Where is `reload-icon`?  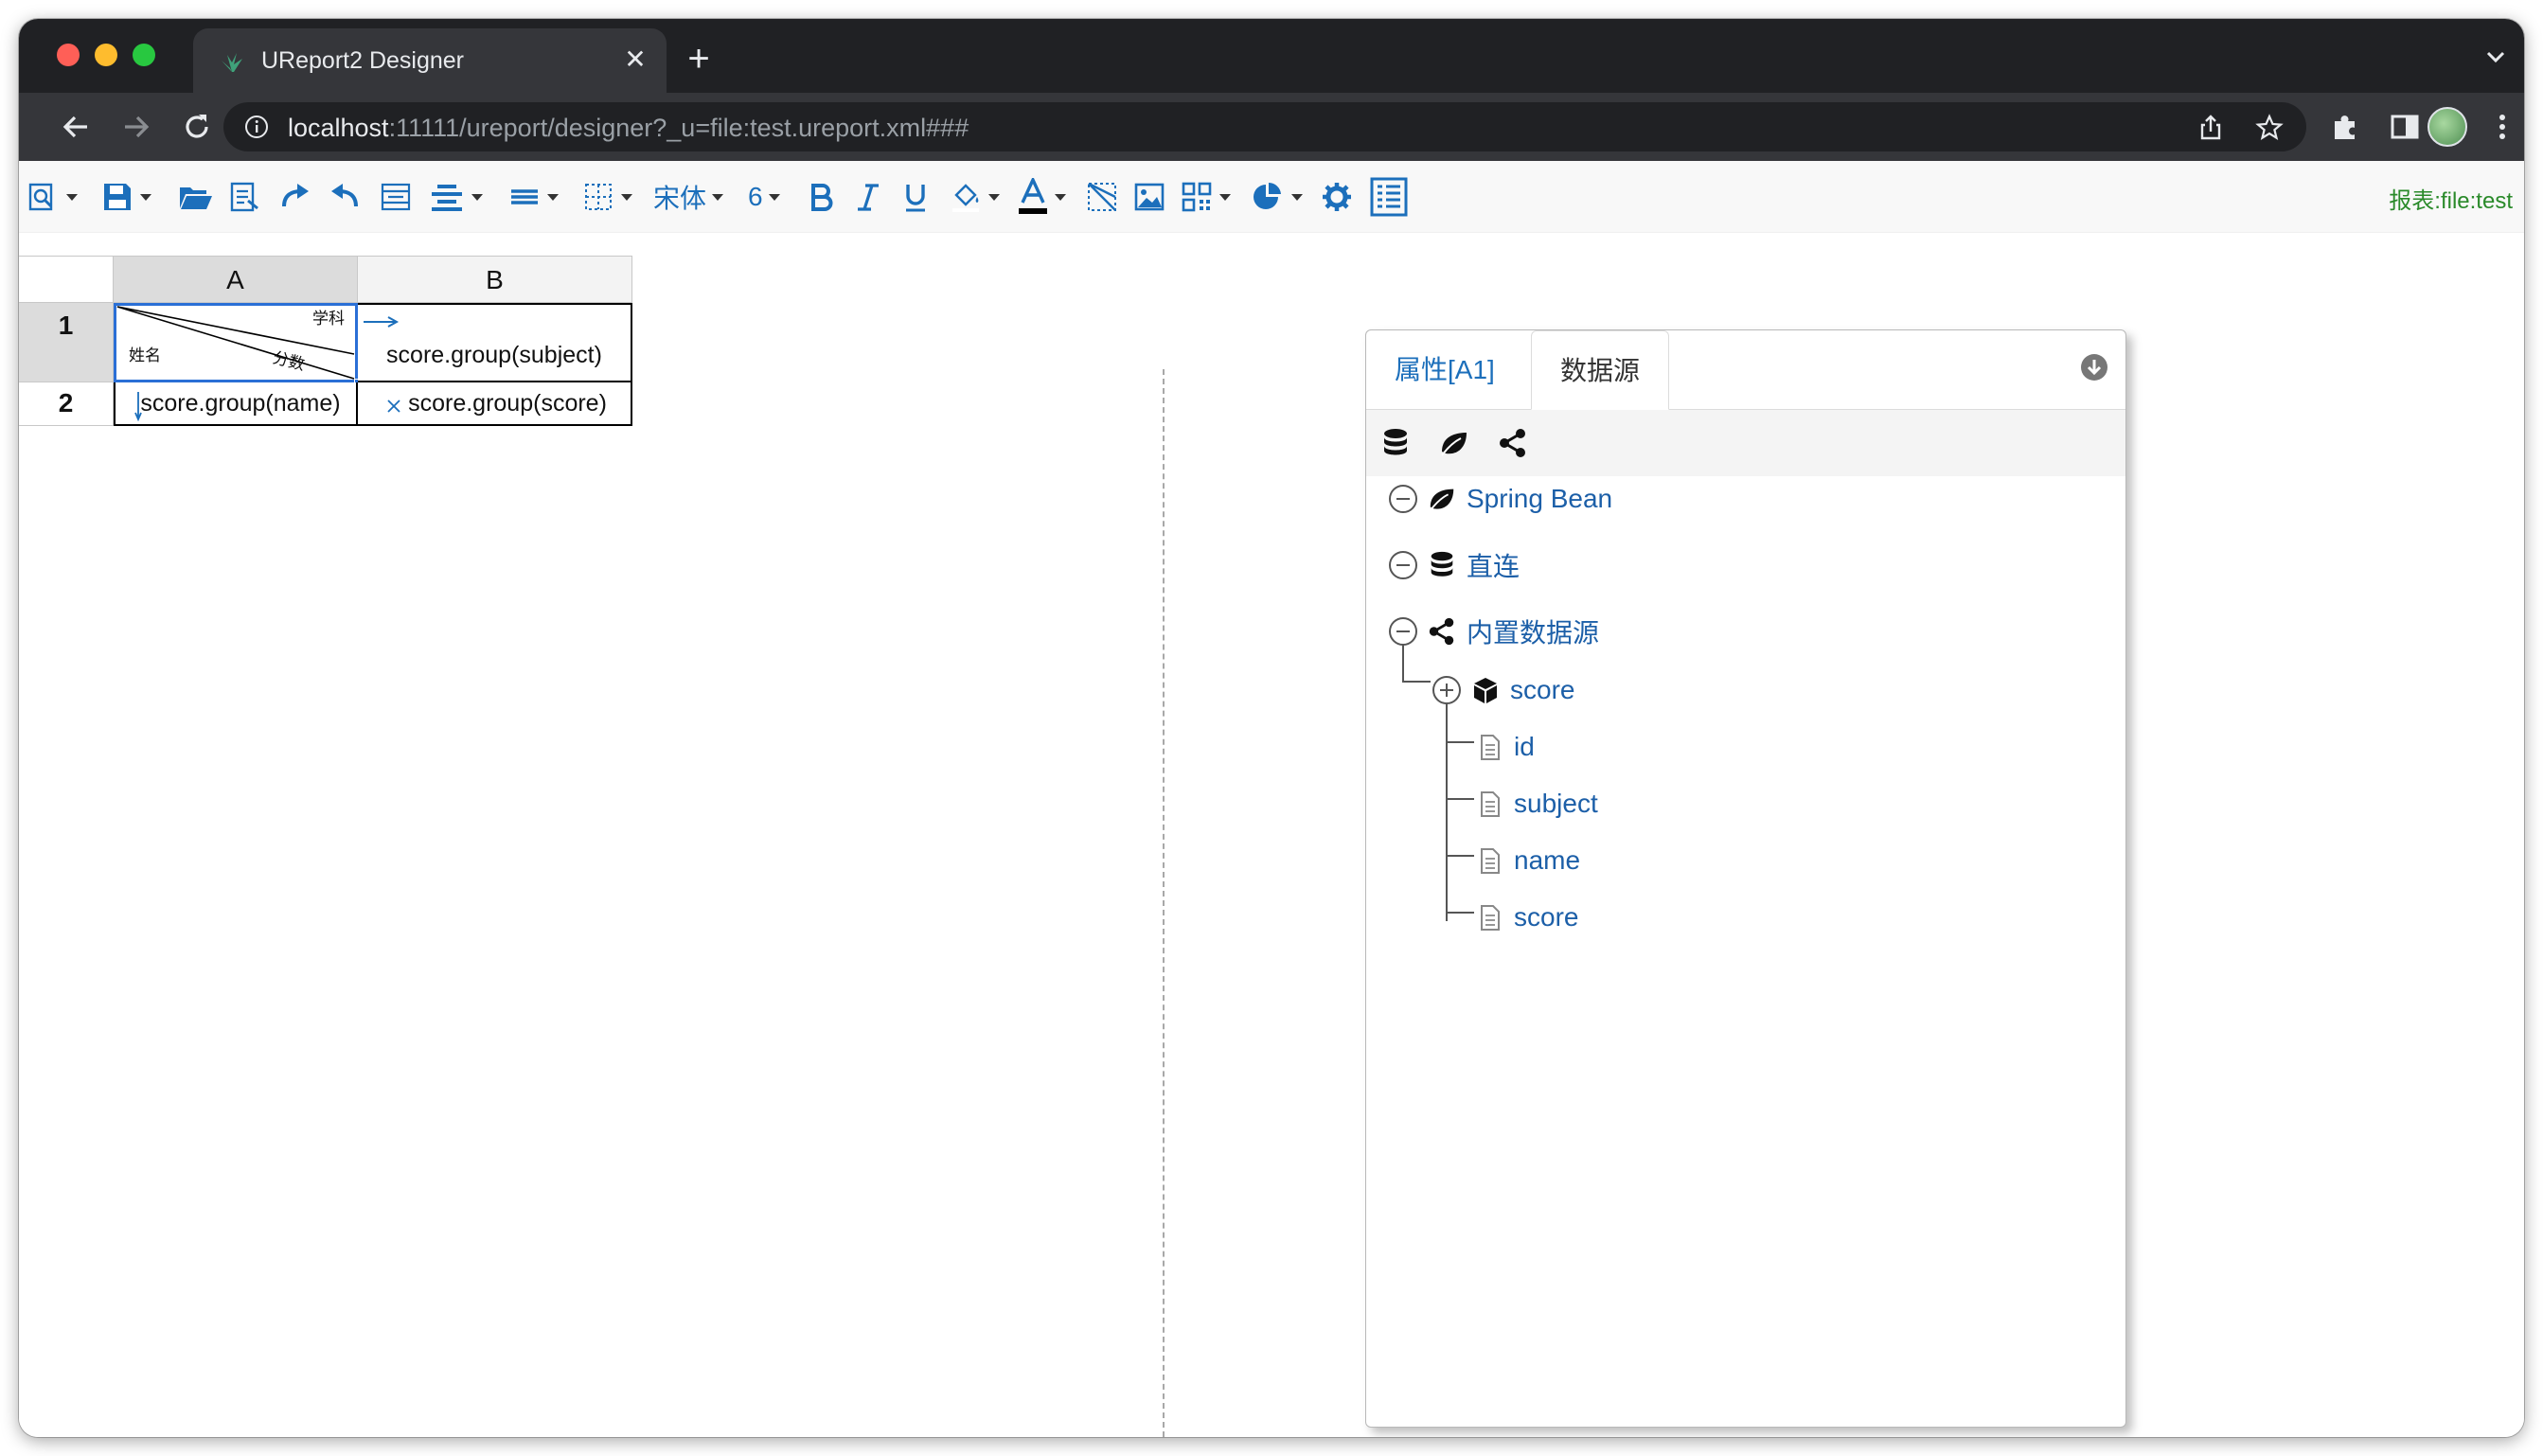 reload-icon is located at coordinates (197, 127).